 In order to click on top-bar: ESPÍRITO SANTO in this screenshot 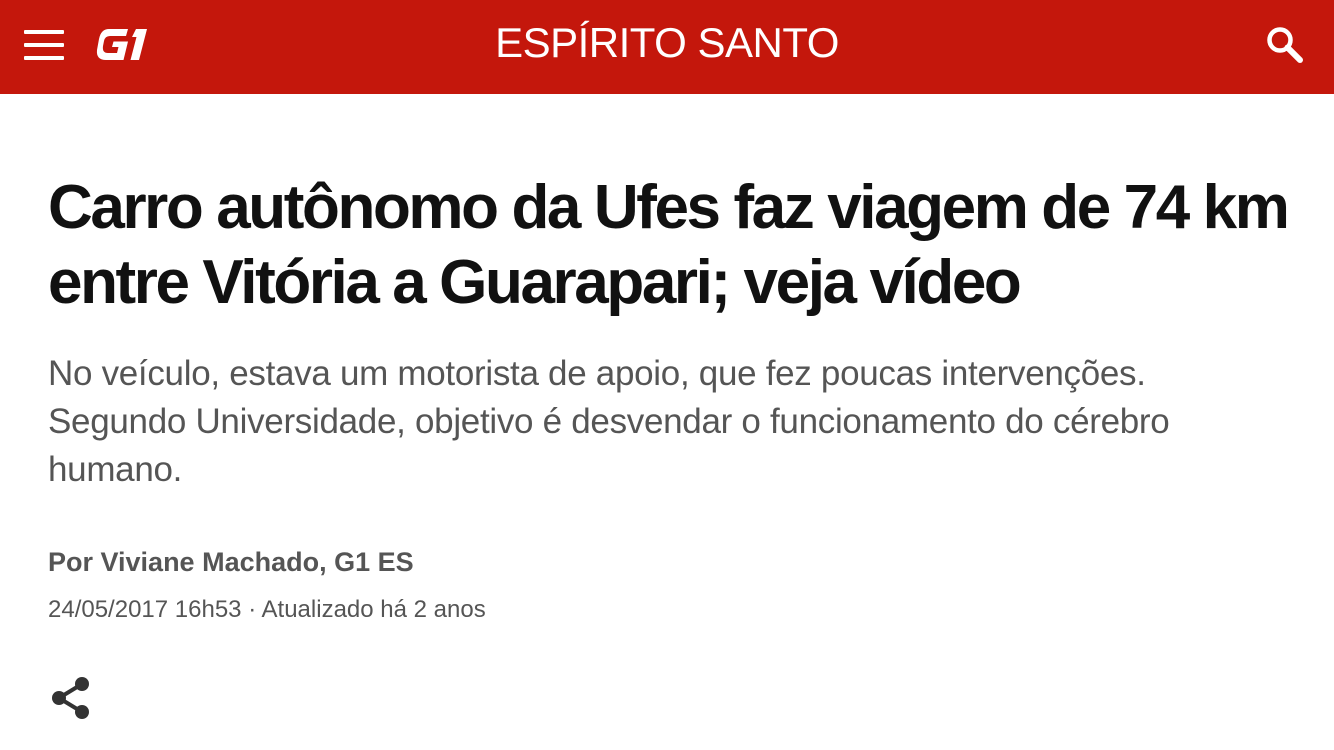, I will do `click(667, 47)`.